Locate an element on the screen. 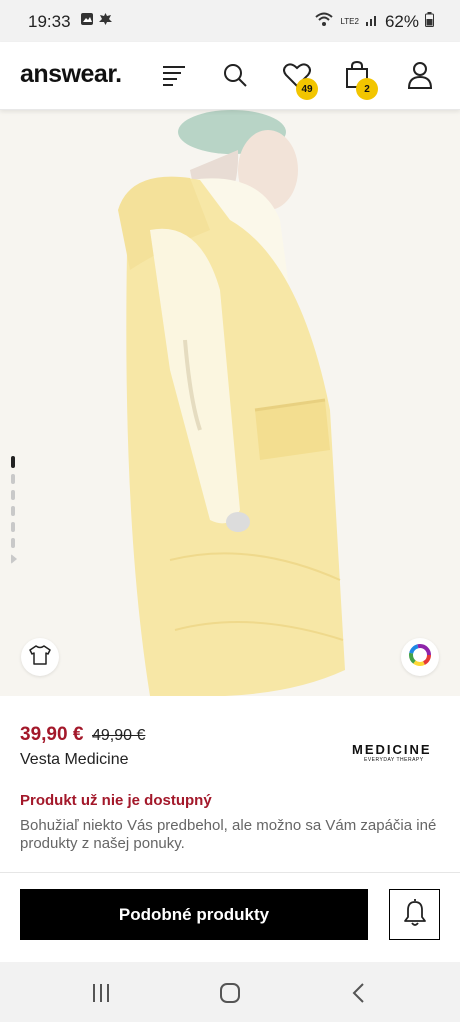  gallery-notification-icon is located at coordinates (87, 20).